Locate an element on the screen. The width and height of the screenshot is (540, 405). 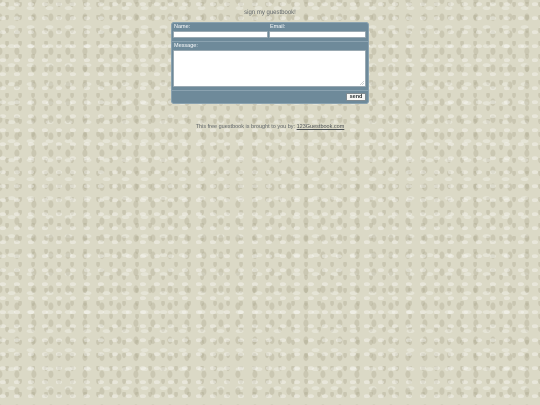
message-label: Message: is located at coordinates (186, 46).